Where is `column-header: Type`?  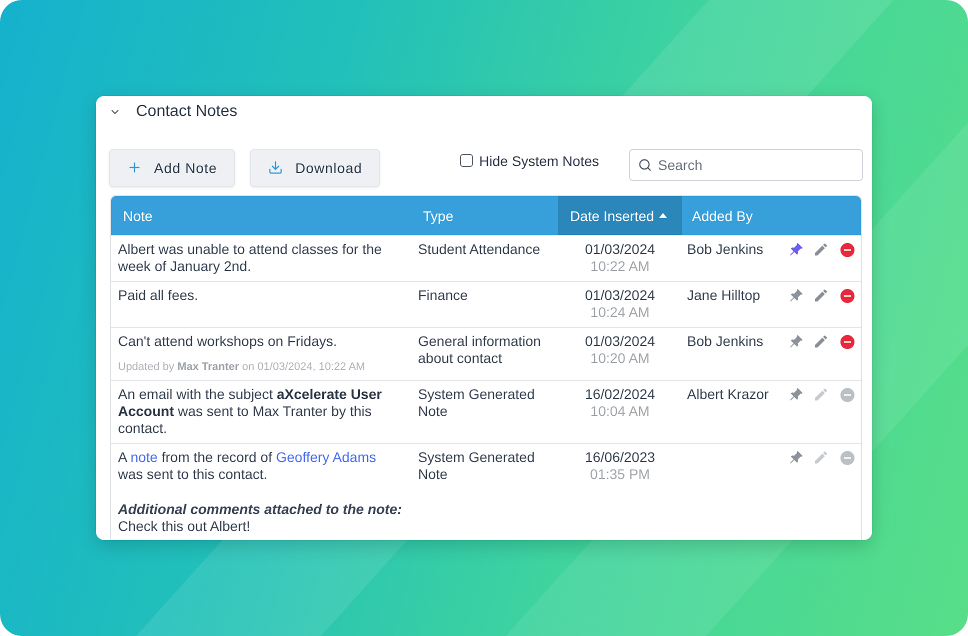 column-header: Type is located at coordinates (484, 216).